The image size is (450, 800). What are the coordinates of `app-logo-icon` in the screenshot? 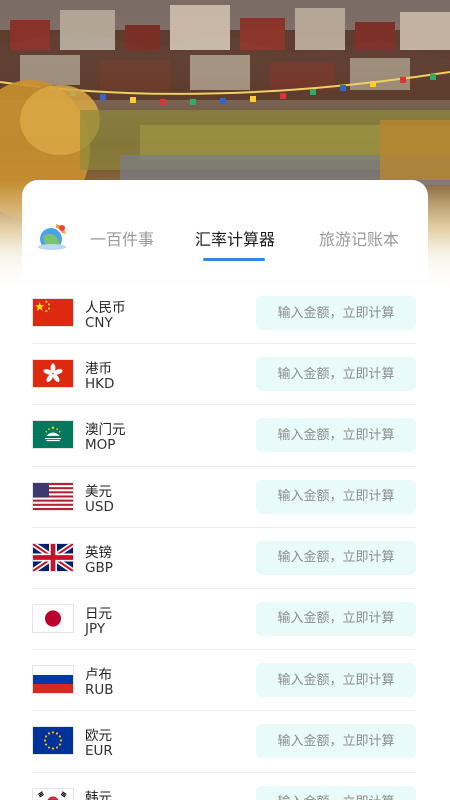 It's located at (53, 237).